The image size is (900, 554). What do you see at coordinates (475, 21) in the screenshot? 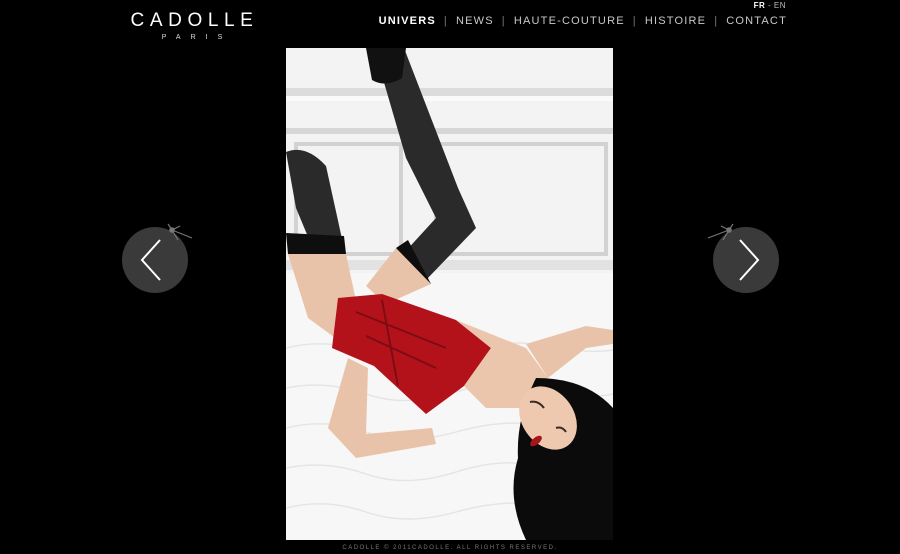
I see `nav-item-news: NEWS` at bounding box center [475, 21].